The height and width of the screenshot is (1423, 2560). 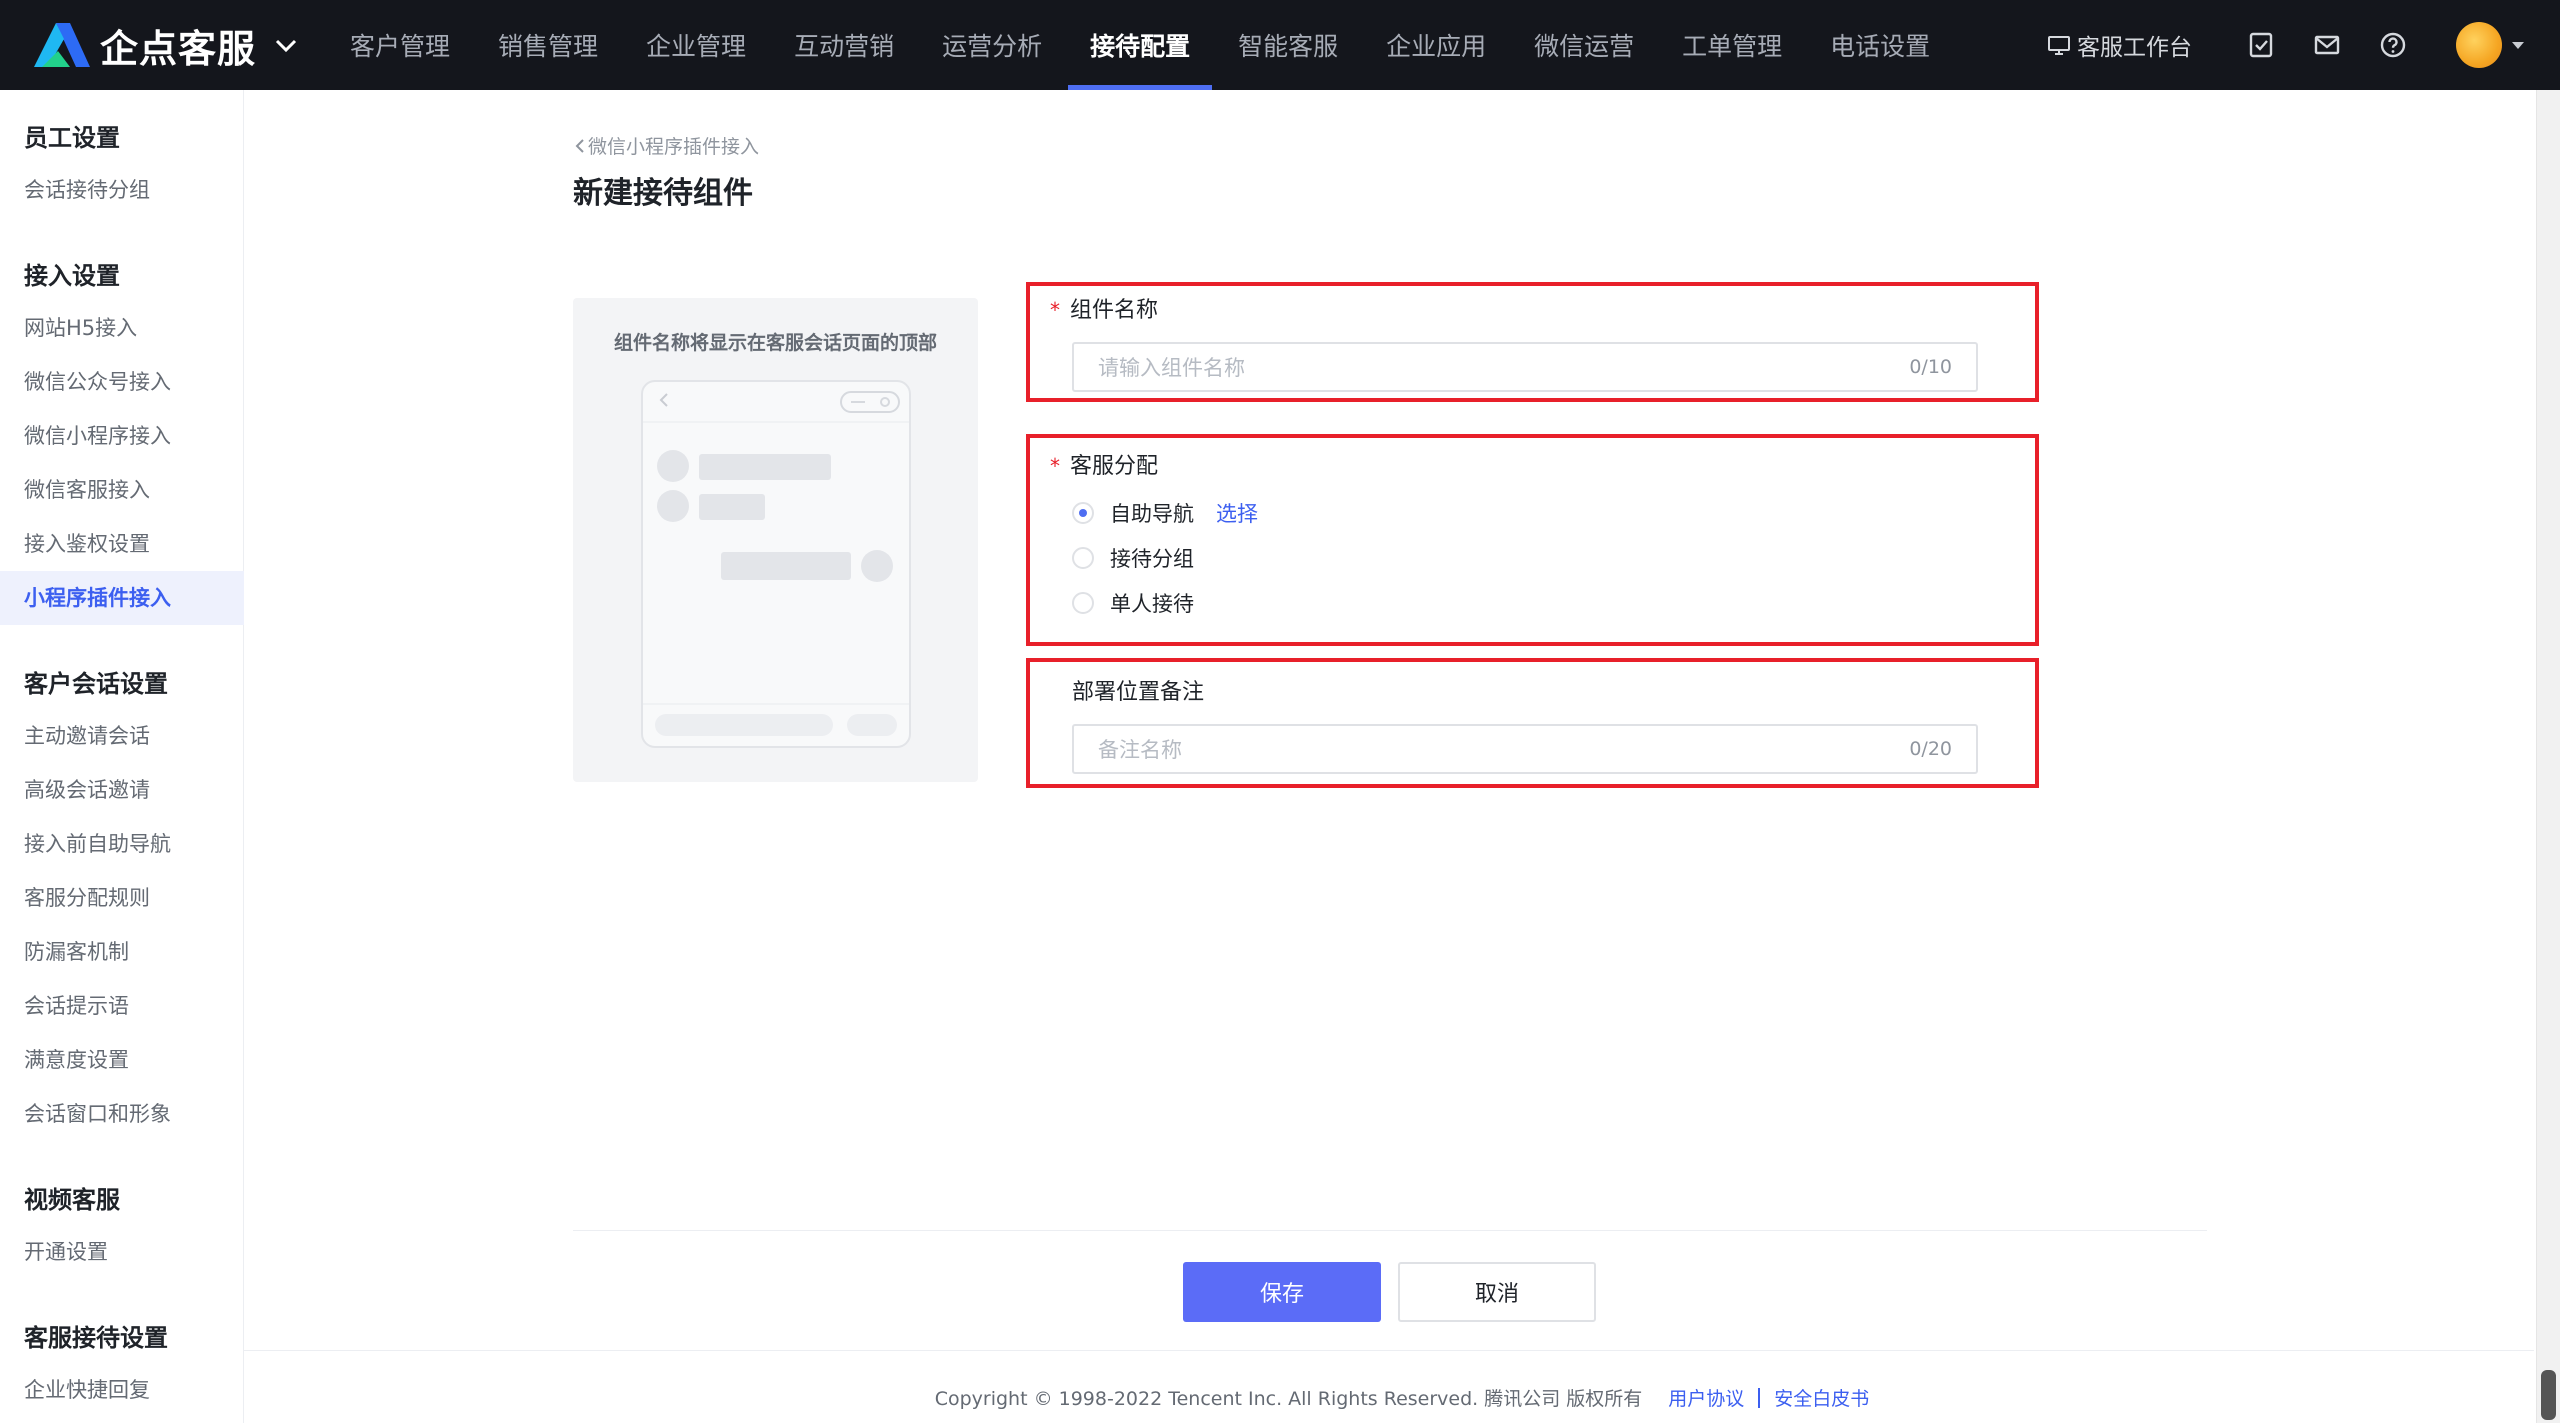 I want to click on component-name-counter: 0/10, so click(x=1930, y=367).